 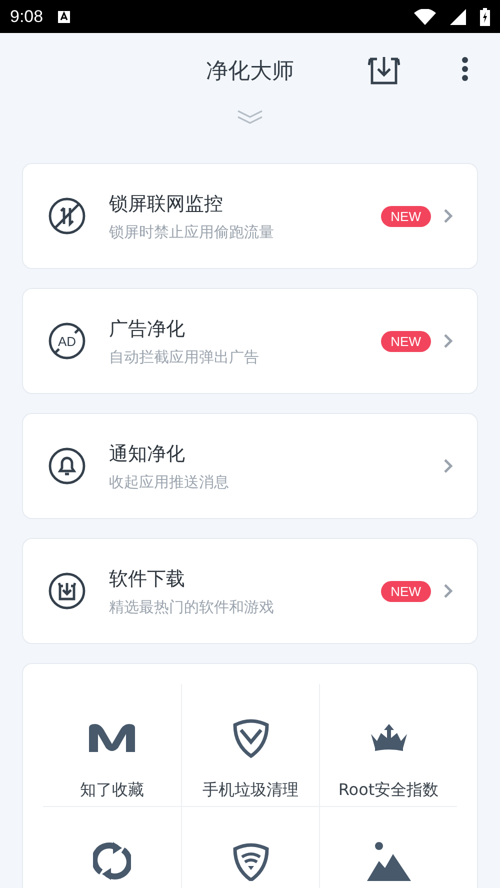 I want to click on bell-icon, so click(x=67, y=466).